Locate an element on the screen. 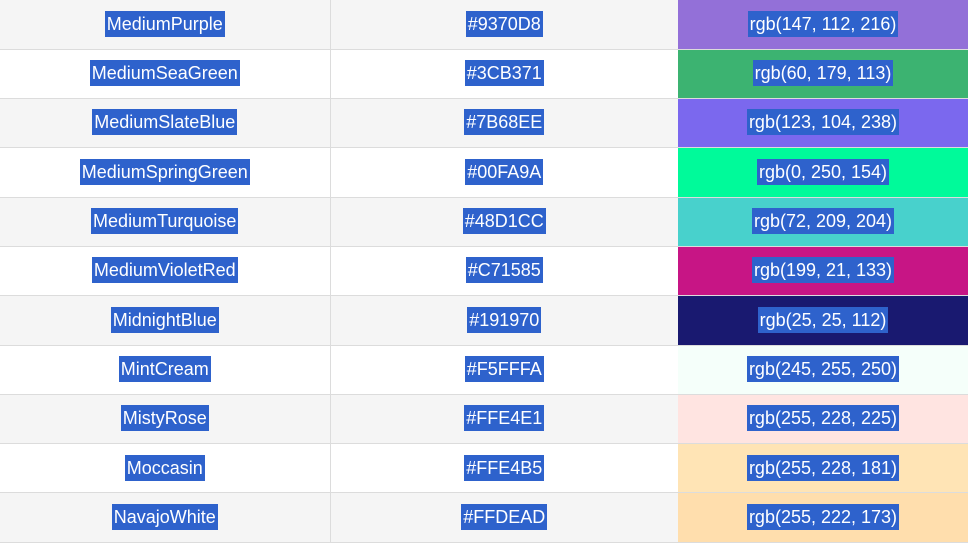  color-name: NavajoWhite is located at coordinates (164, 516).